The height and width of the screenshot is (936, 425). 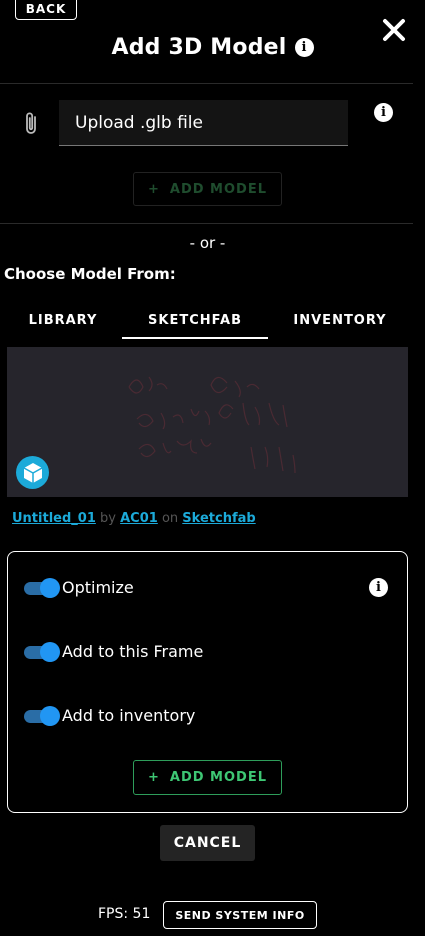 I want to click on choose-model-label: Choose Model From:, so click(x=90, y=274).